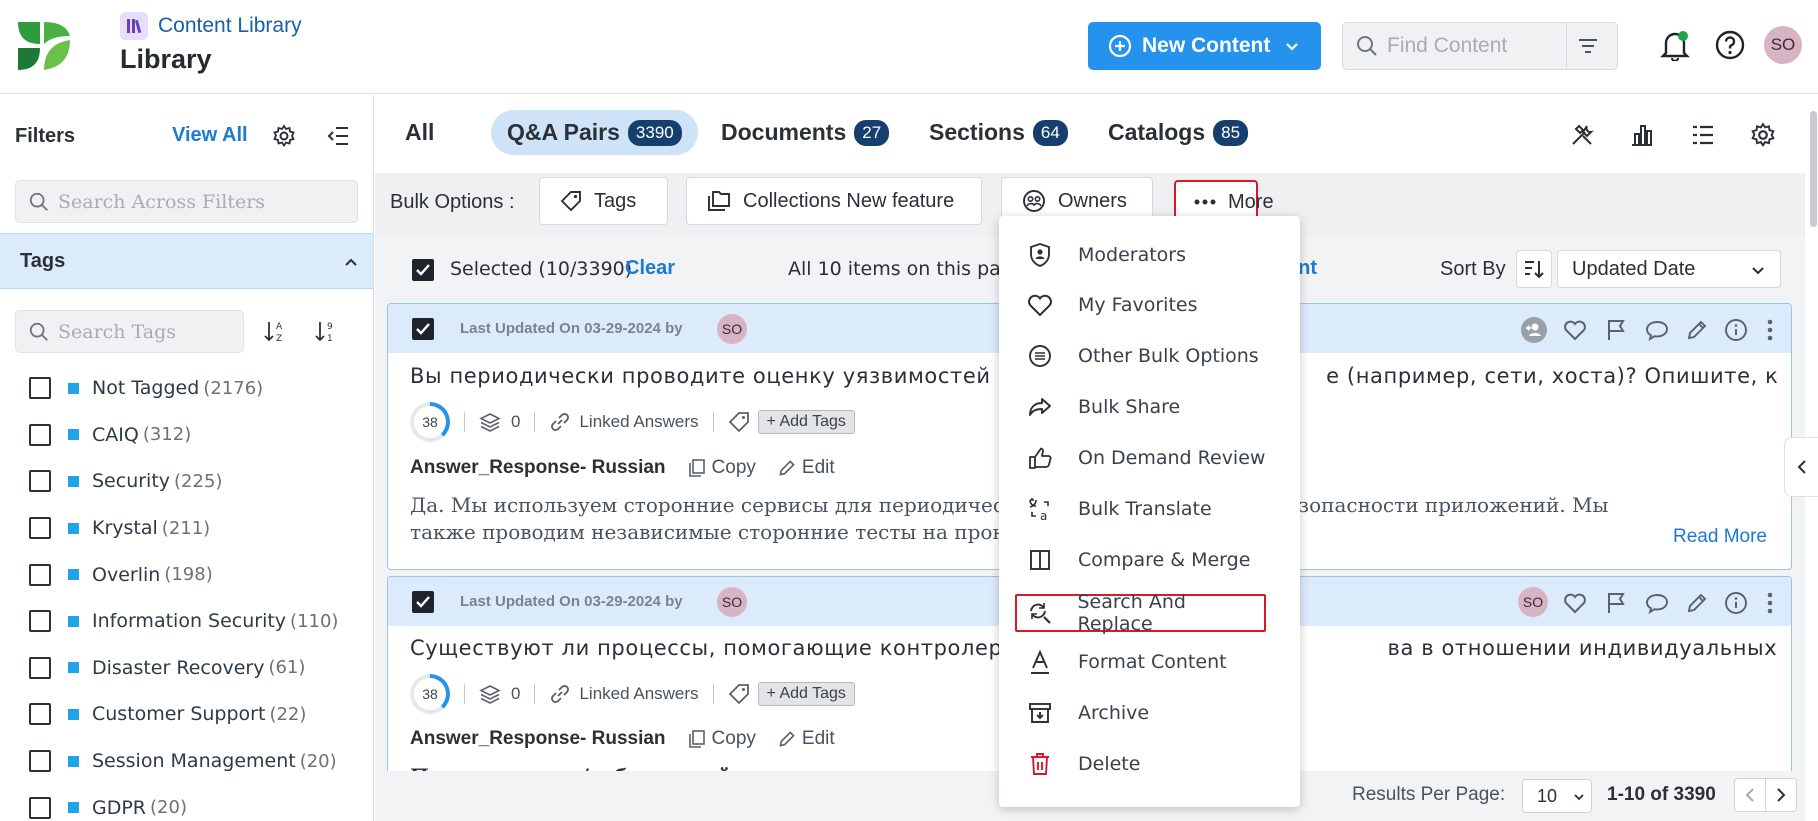  Describe the element at coordinates (560, 422) in the screenshot. I see `link-icon` at that location.